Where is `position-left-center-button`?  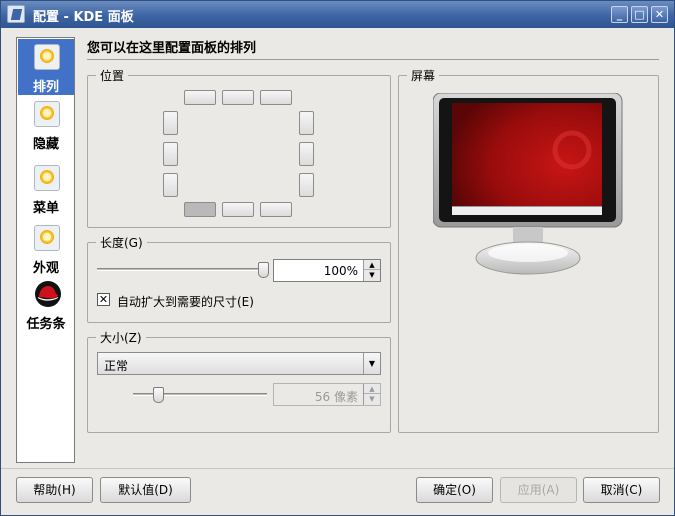 position-left-center-button is located at coordinates (170, 154).